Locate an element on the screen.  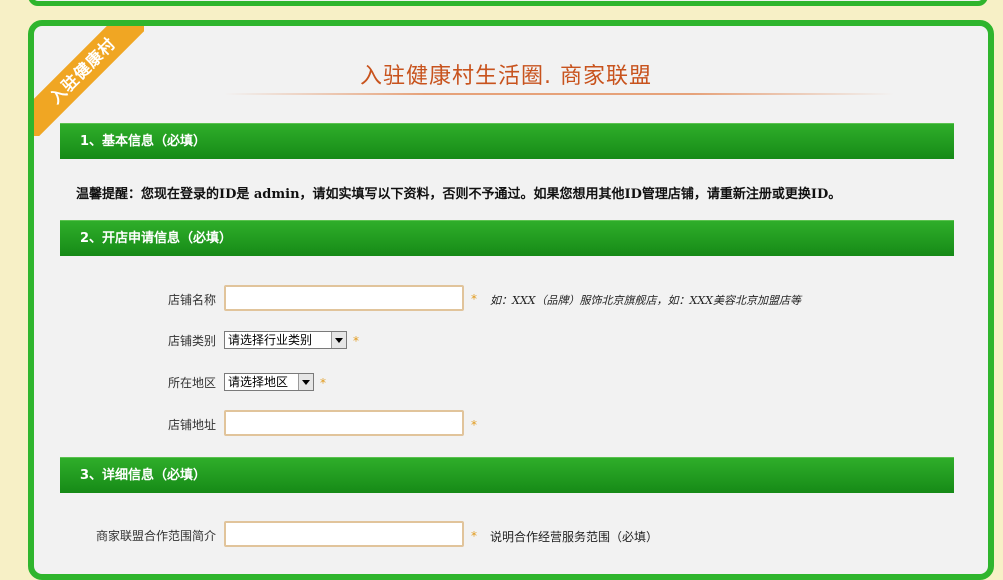
alliance-scope-label: 商家联盟合作范围简介 is located at coordinates (155, 536).